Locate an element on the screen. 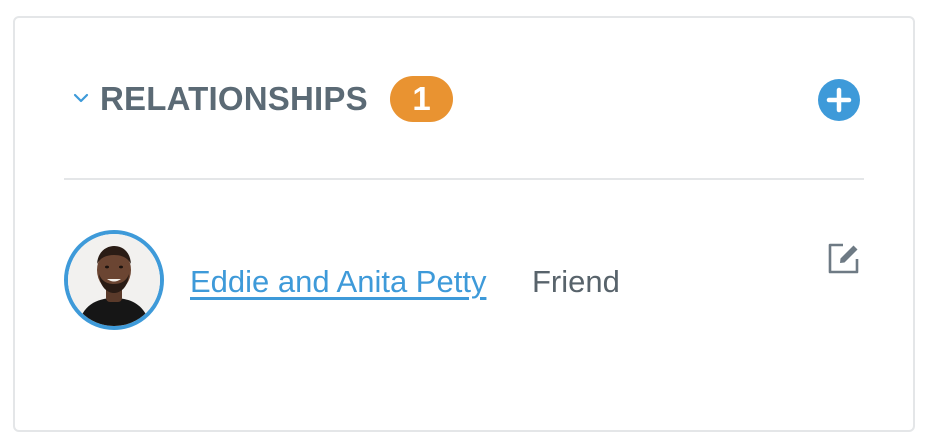 This screenshot has width=928, height=448. section-title: RELATIONSHIPS is located at coordinates (234, 98).